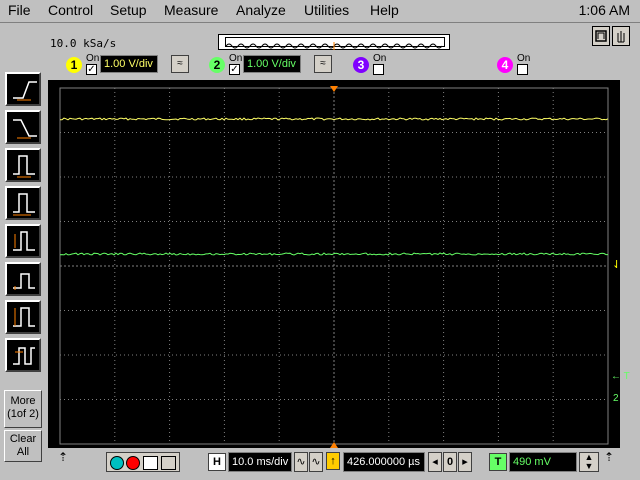 This screenshot has width=640, height=480. I want to click on menu-control: Control, so click(70, 10).